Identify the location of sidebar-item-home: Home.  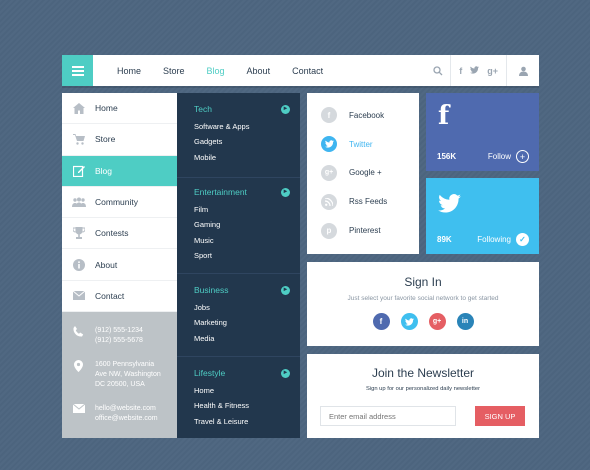
(119, 109).